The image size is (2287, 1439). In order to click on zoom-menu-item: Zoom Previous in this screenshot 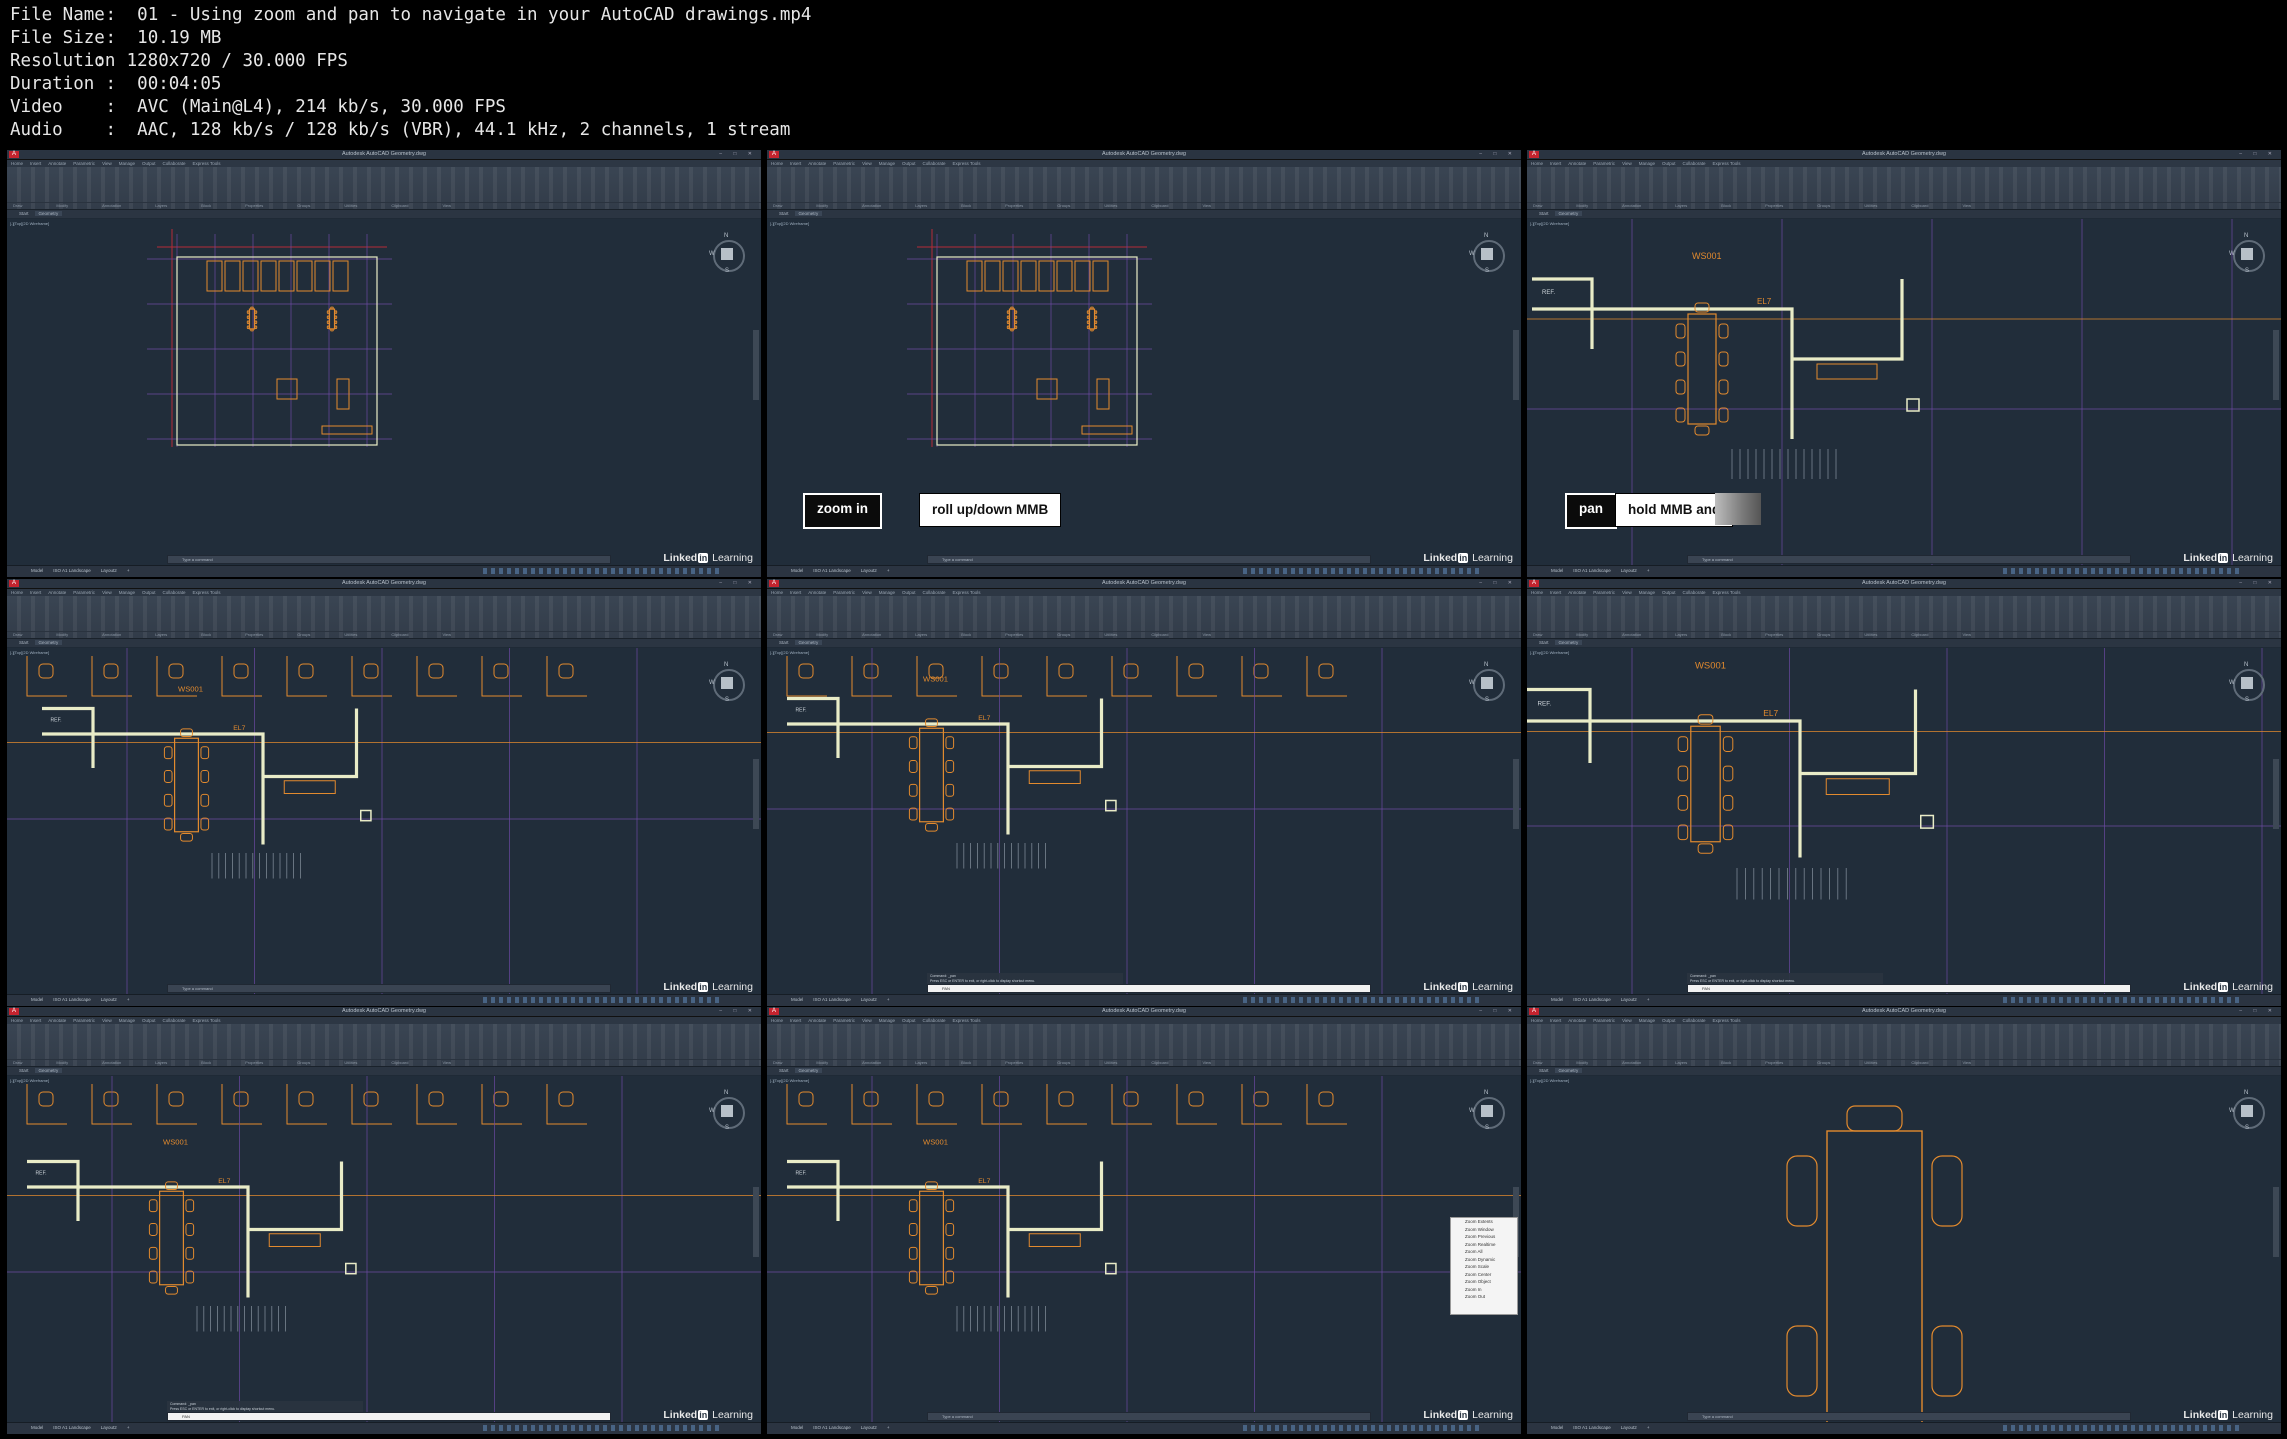, I will do `click(1484, 1237)`.